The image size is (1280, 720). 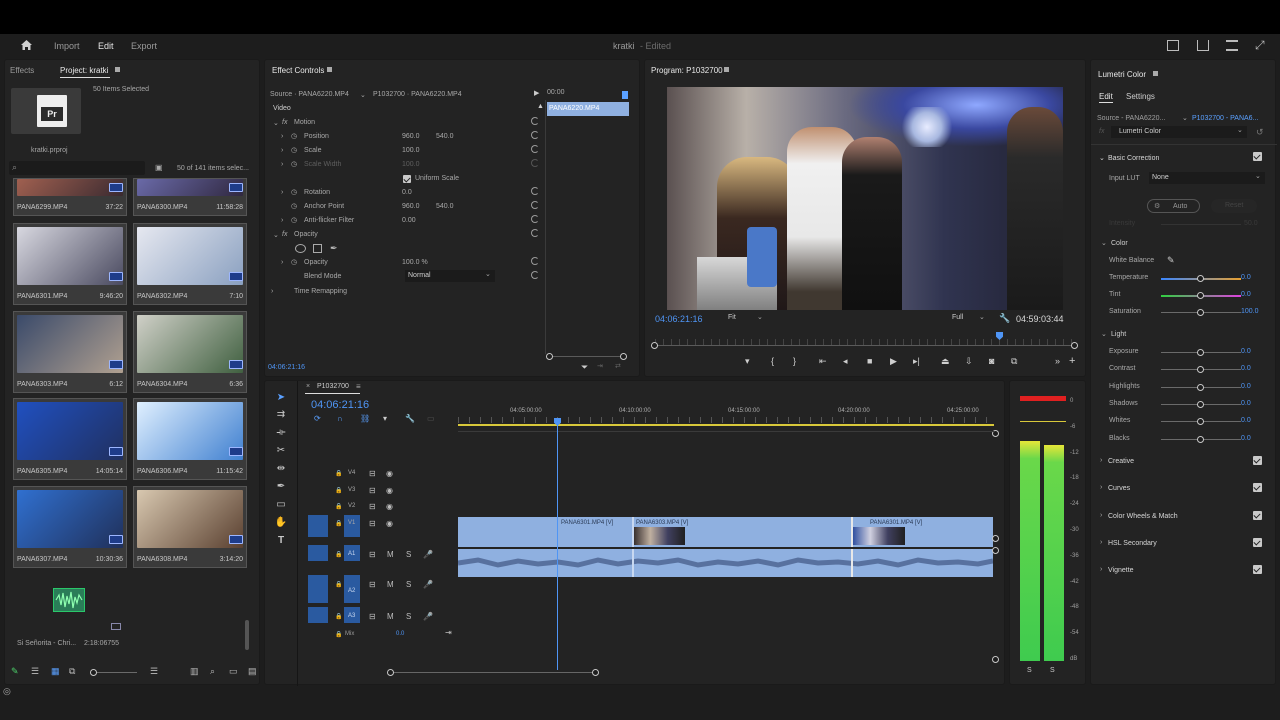 I want to click on new-item-icon: ▤, so click(x=252, y=671).